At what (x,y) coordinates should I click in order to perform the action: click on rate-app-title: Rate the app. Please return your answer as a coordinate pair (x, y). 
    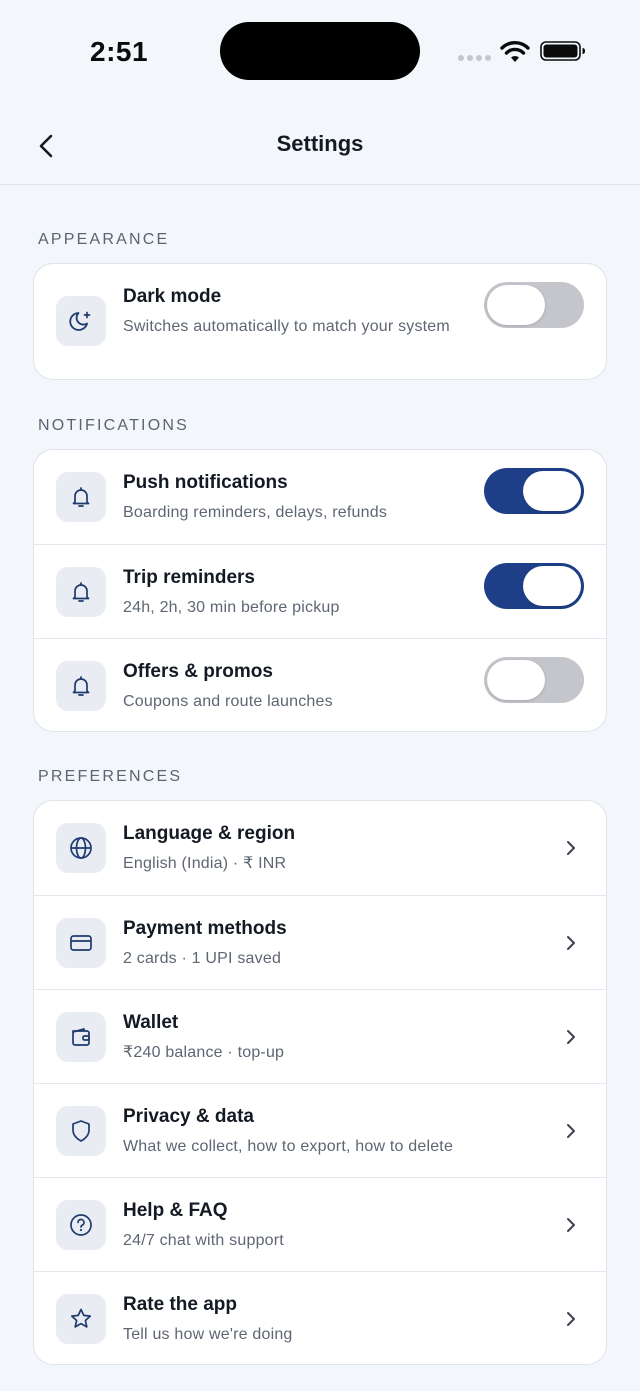
    Looking at the image, I should click on (180, 1304).